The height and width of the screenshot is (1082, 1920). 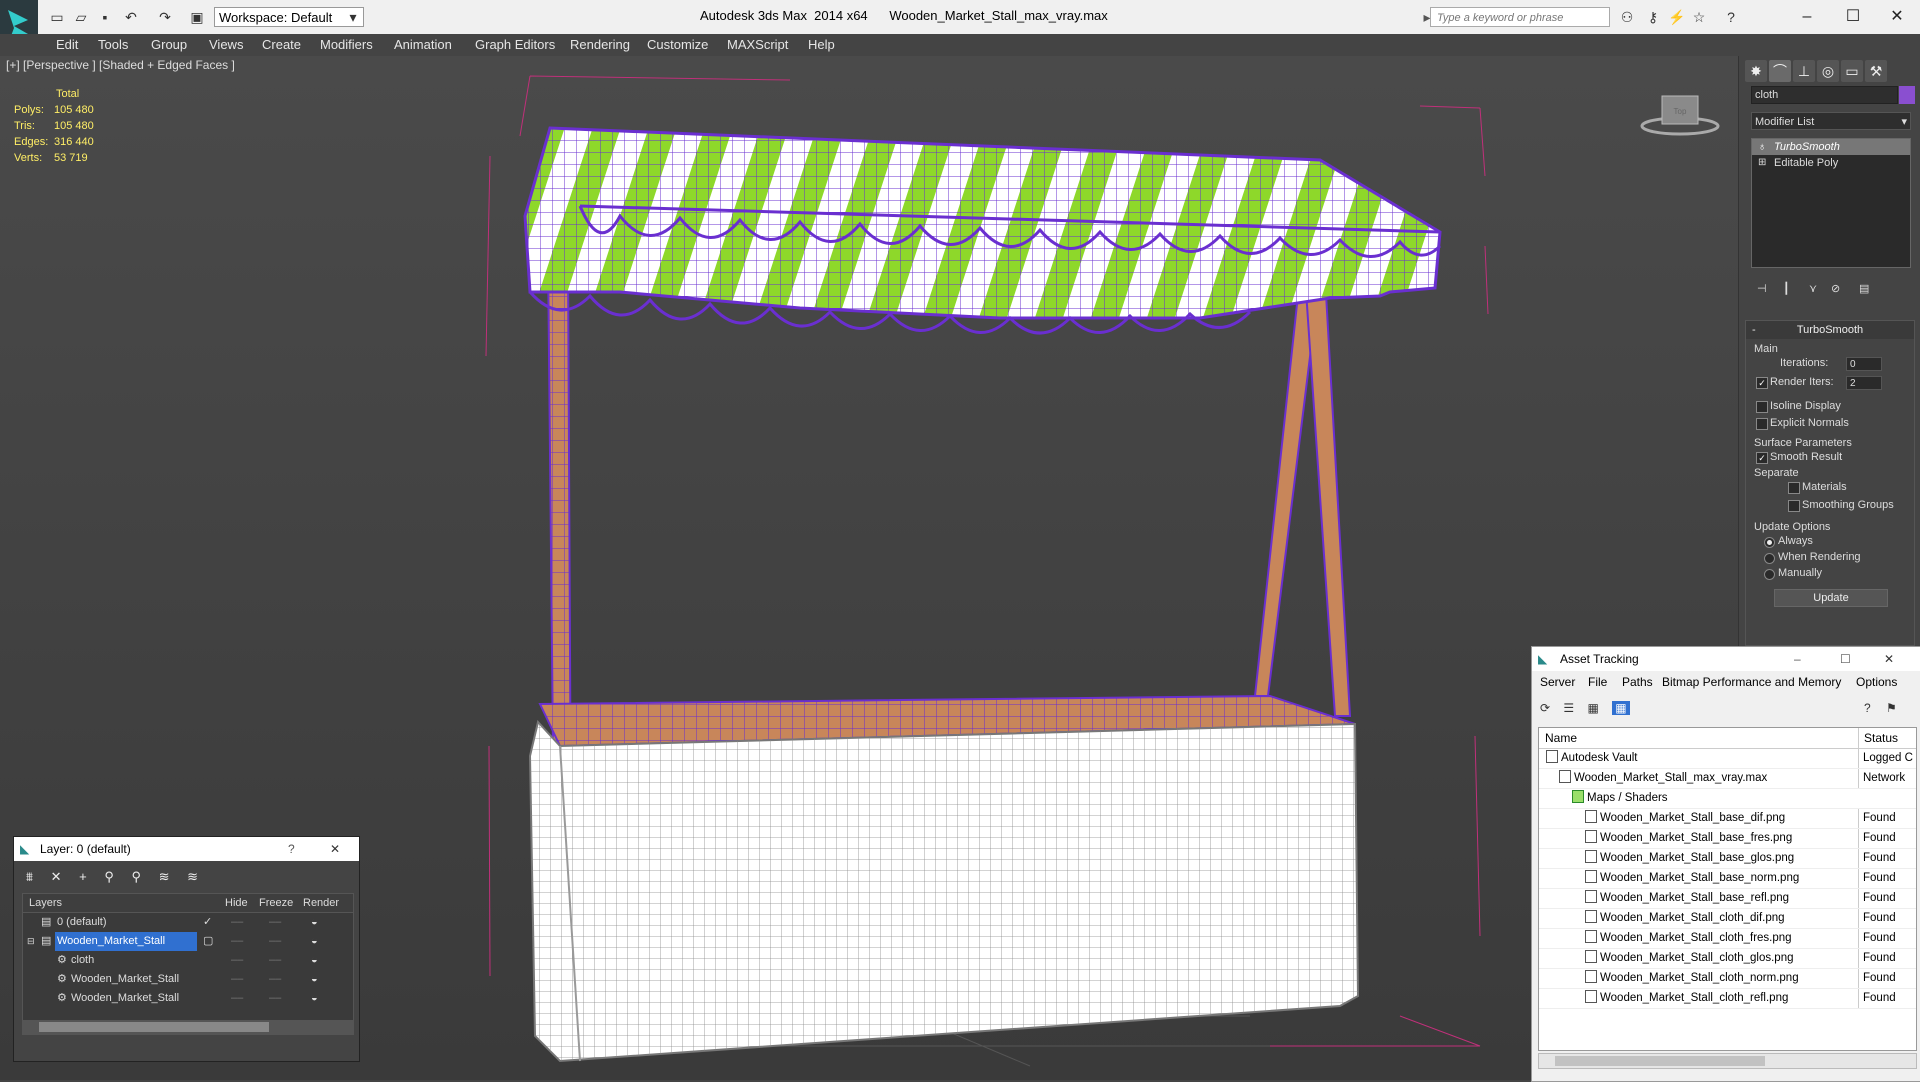 I want to click on select-layer-icon: ⚲, so click(x=136, y=876).